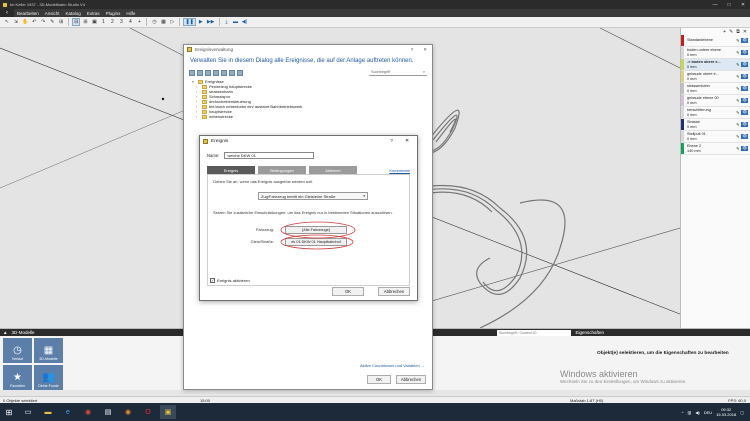 This screenshot has width=750, height=421. What do you see at coordinates (743, 5) in the screenshot?
I see `close-window-button: ✕` at bounding box center [743, 5].